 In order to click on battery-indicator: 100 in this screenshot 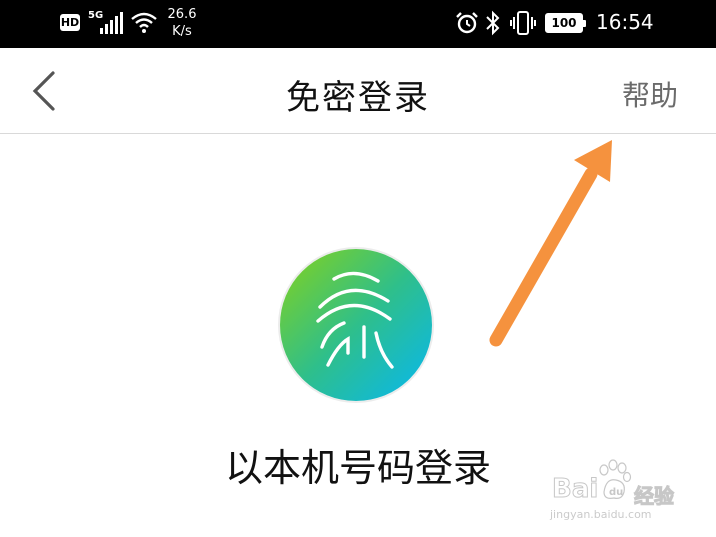, I will do `click(565, 23)`.